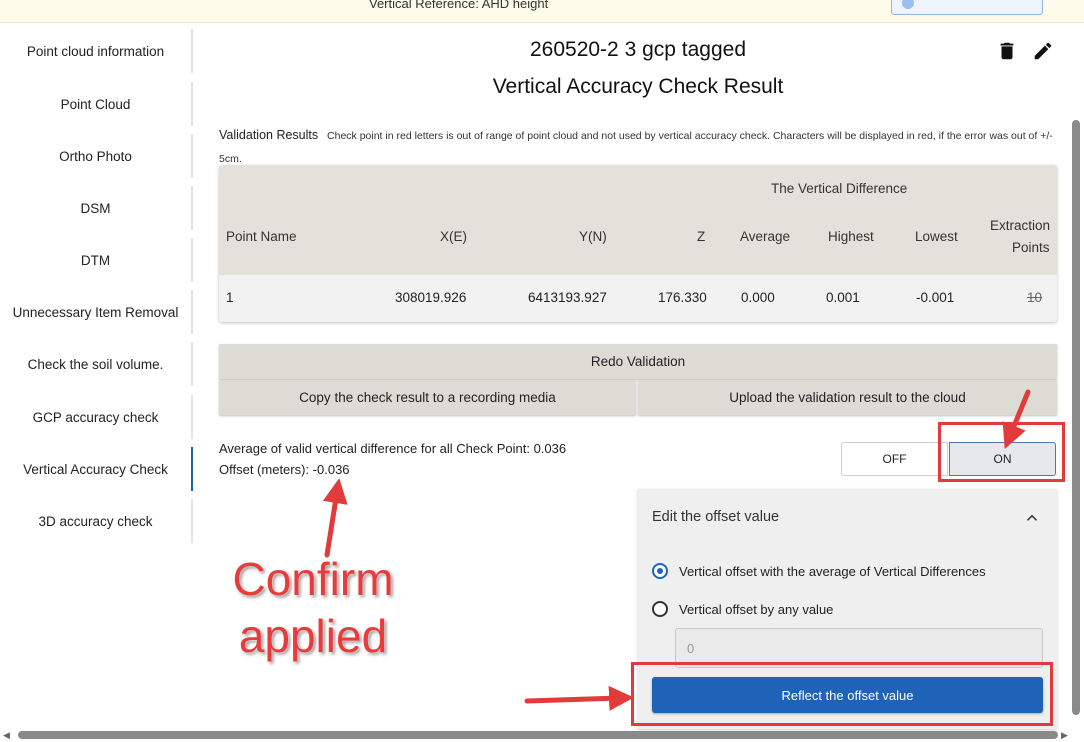 Image resolution: width=1084 pixels, height=742 pixels. What do you see at coordinates (230, 297) in the screenshot?
I see `cell-point-name: 1` at bounding box center [230, 297].